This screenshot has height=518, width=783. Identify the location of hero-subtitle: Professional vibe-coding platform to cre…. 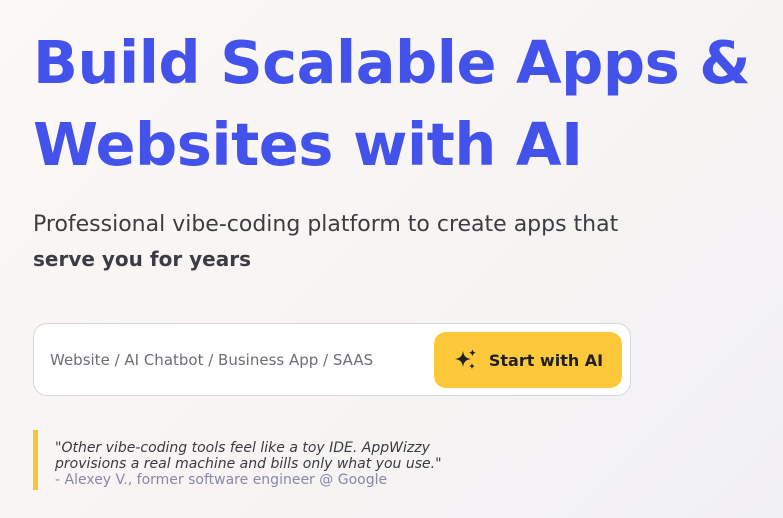
(383, 242).